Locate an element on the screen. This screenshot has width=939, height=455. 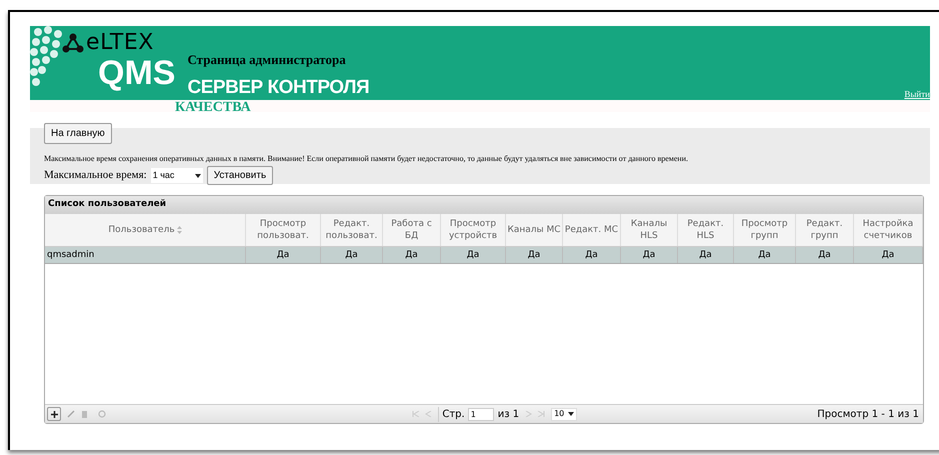
column-header: Работа с БД is located at coordinates (412, 230).